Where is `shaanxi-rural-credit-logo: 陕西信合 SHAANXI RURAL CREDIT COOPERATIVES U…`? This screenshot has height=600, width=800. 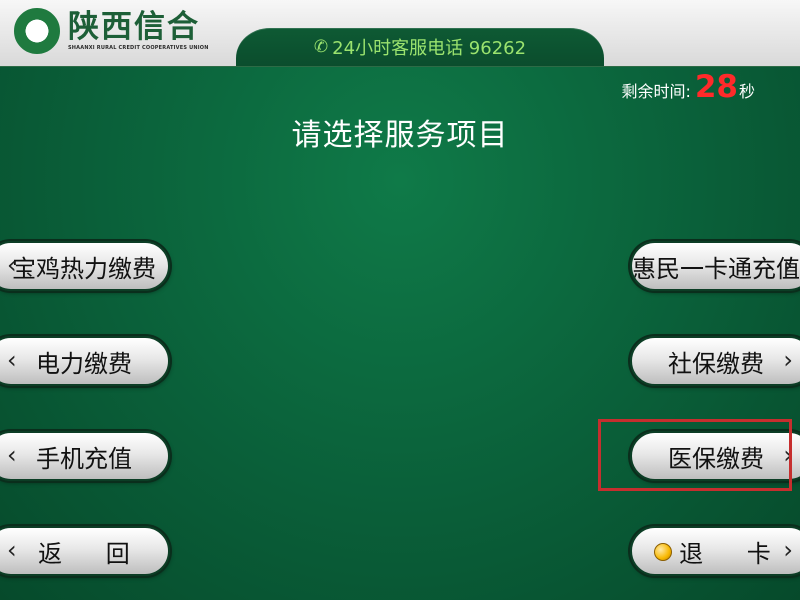 shaanxi-rural-credit-logo: 陕西信合 SHAANXI RURAL CREDIT COOPERATIVES U… is located at coordinates (111, 31).